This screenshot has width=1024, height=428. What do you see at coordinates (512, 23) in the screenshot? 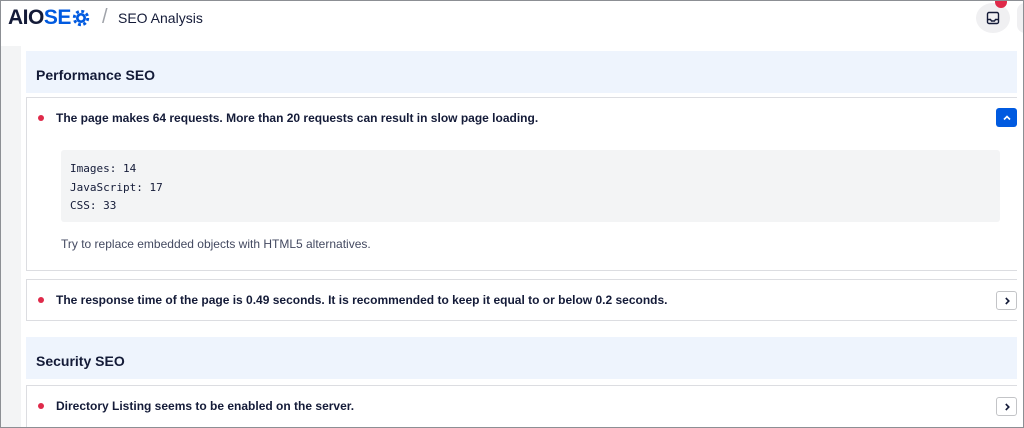
I see `top-bar: AIO SE / SEO Analysis` at bounding box center [512, 23].